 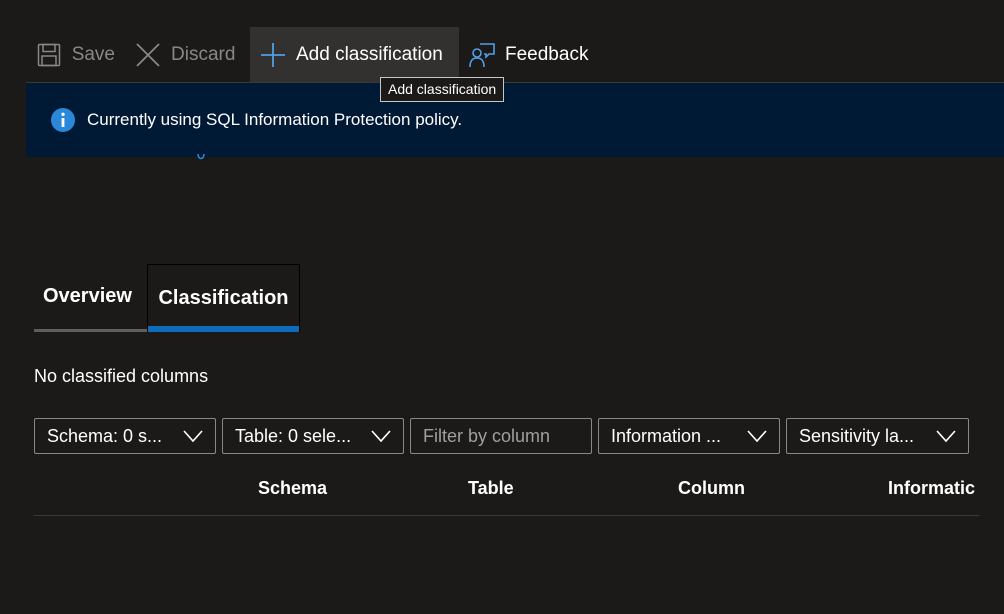 I want to click on plus-icon, so click(x=273, y=55).